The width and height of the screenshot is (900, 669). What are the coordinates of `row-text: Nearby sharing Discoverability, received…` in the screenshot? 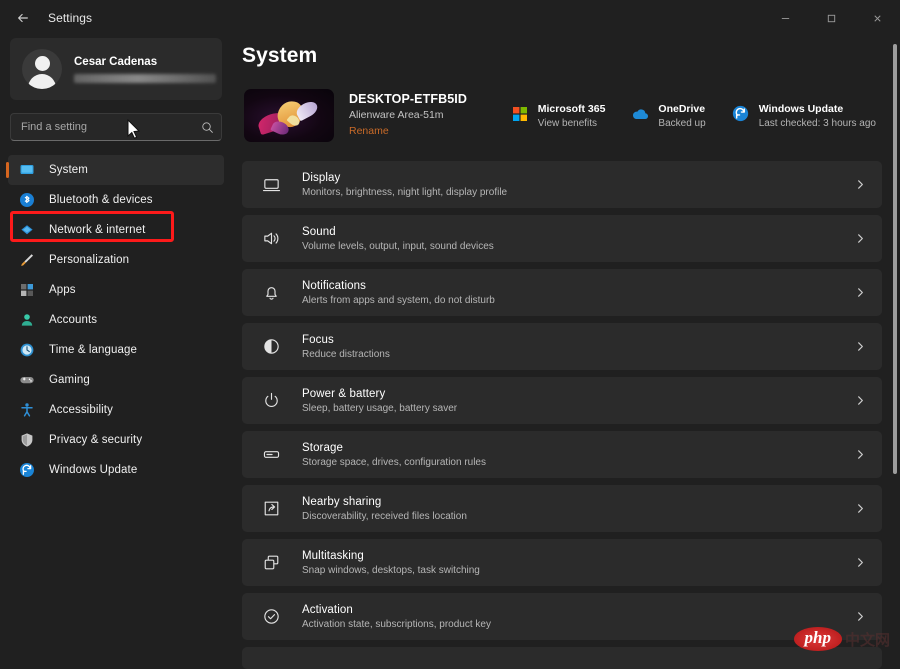 It's located at (577, 509).